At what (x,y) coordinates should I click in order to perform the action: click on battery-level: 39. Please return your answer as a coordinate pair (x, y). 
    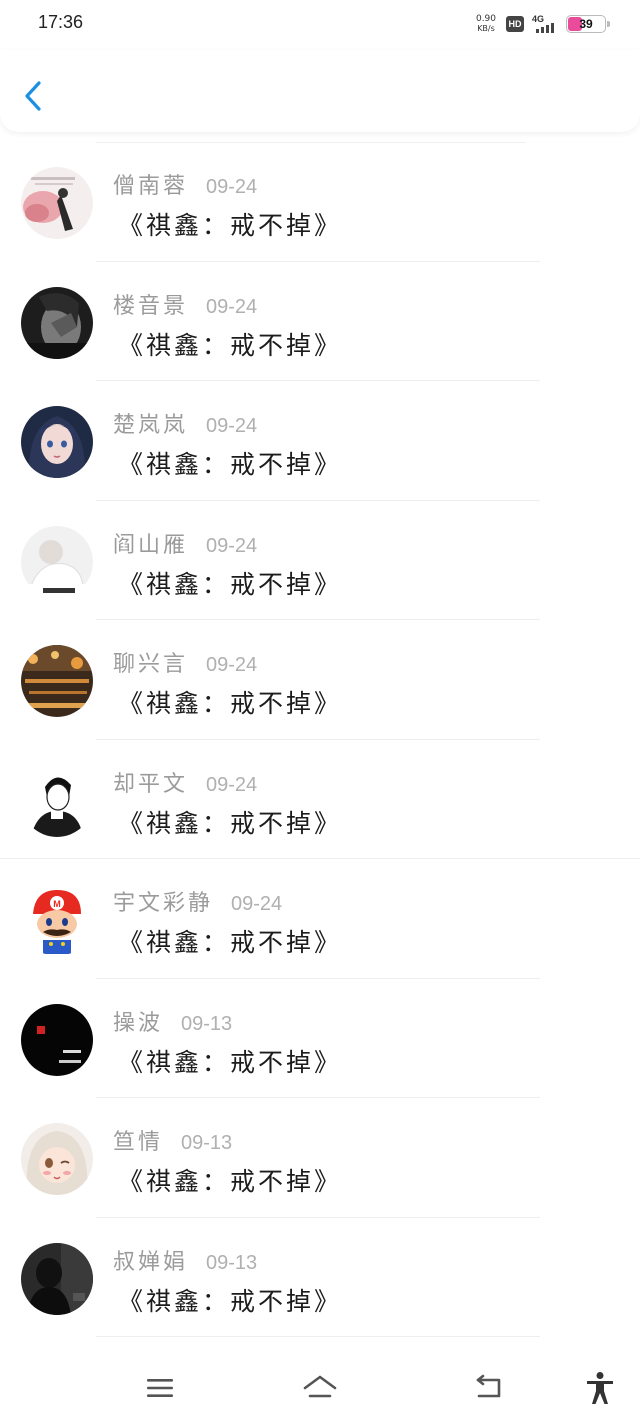
    Looking at the image, I should click on (586, 24).